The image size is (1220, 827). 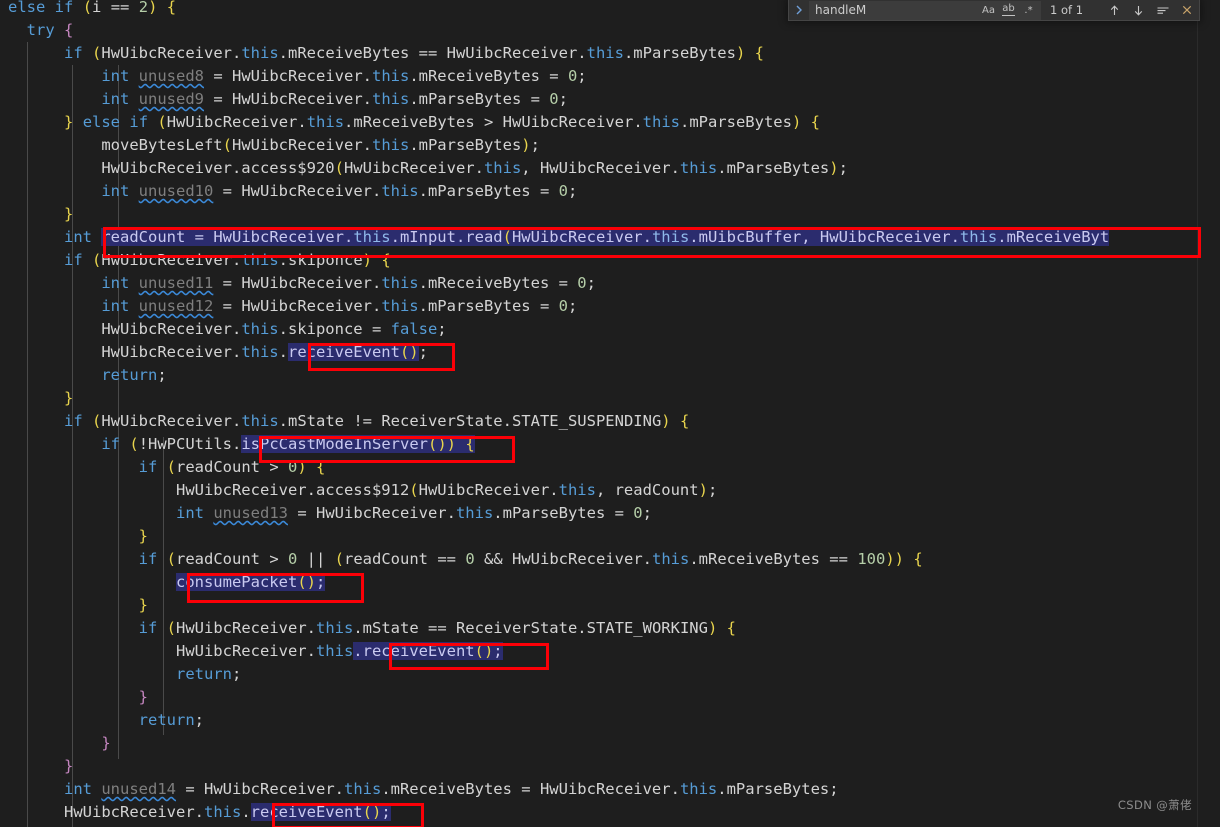 What do you see at coordinates (1138, 10) in the screenshot?
I see `next-match-button` at bounding box center [1138, 10].